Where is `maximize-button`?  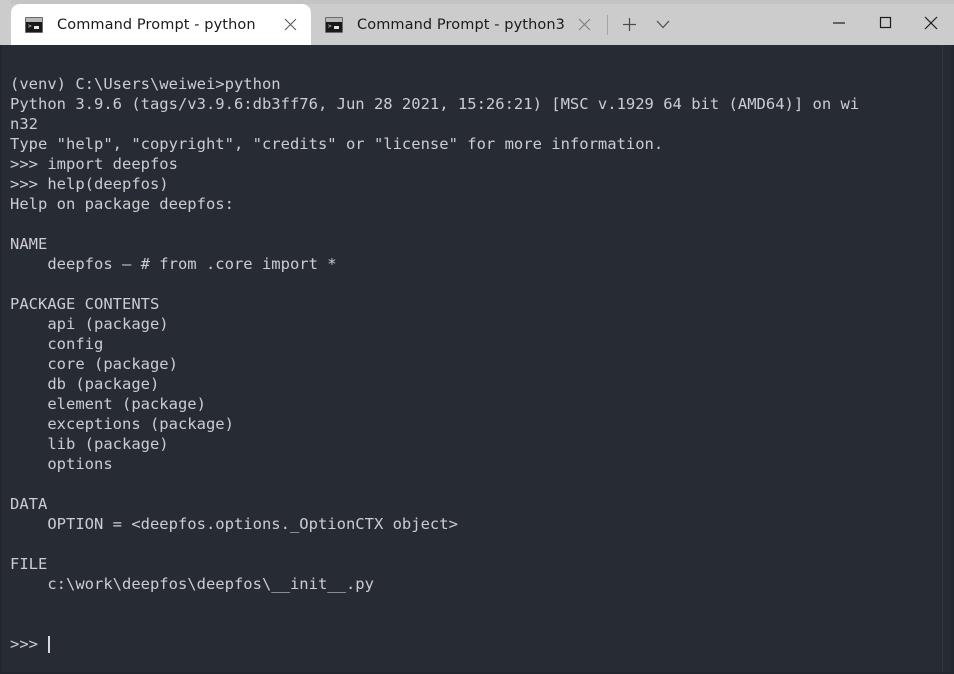
maximize-button is located at coordinates (885, 22).